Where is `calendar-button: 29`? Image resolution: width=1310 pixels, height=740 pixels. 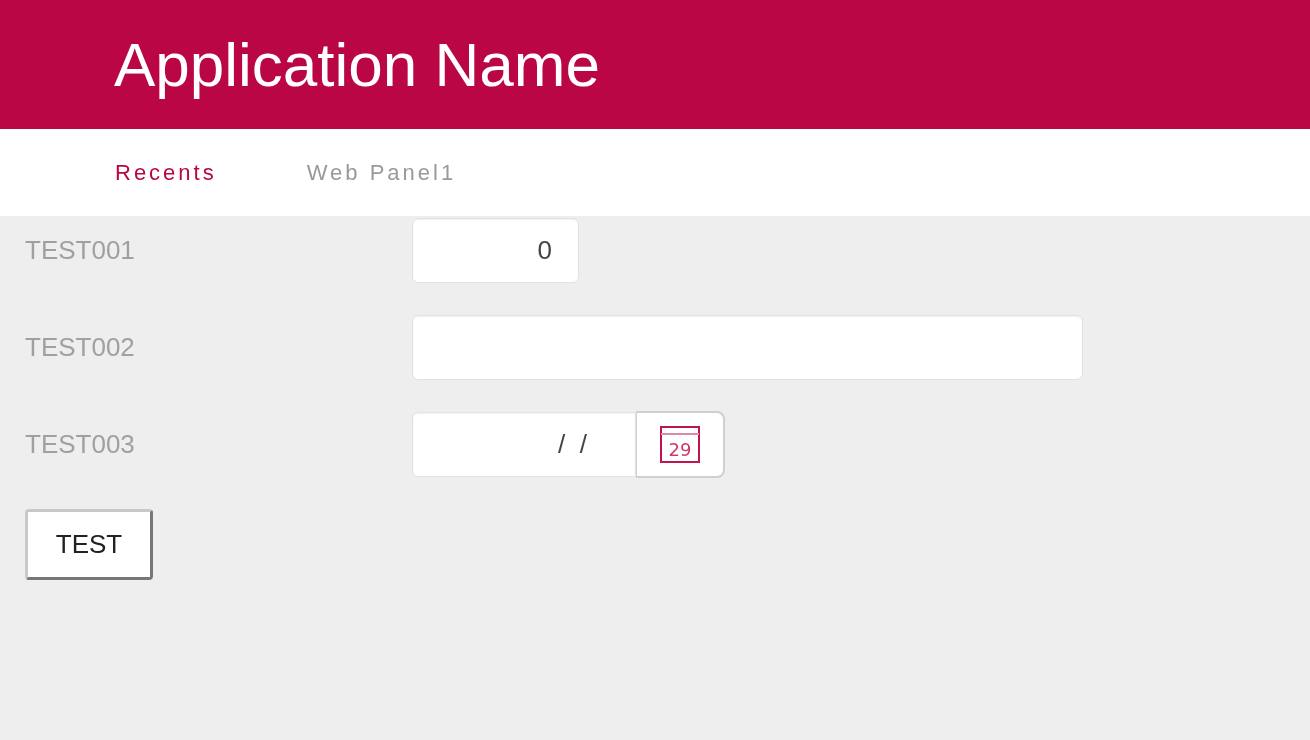
calendar-button: 29 is located at coordinates (680, 444).